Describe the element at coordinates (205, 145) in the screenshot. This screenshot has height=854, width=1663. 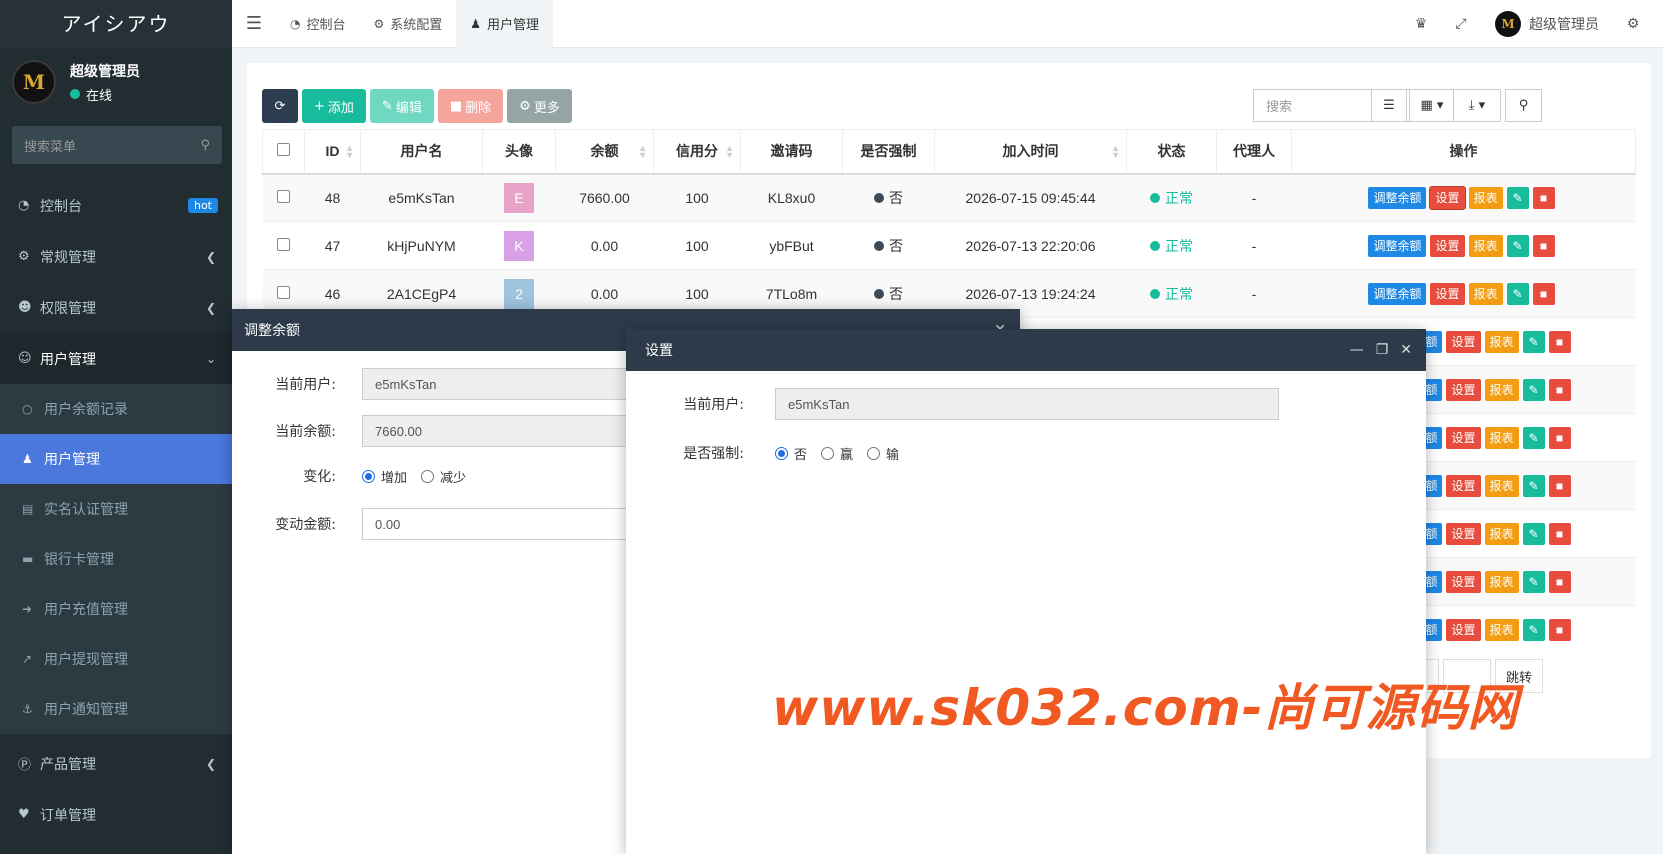
I see `search-icon: ⚲` at that location.